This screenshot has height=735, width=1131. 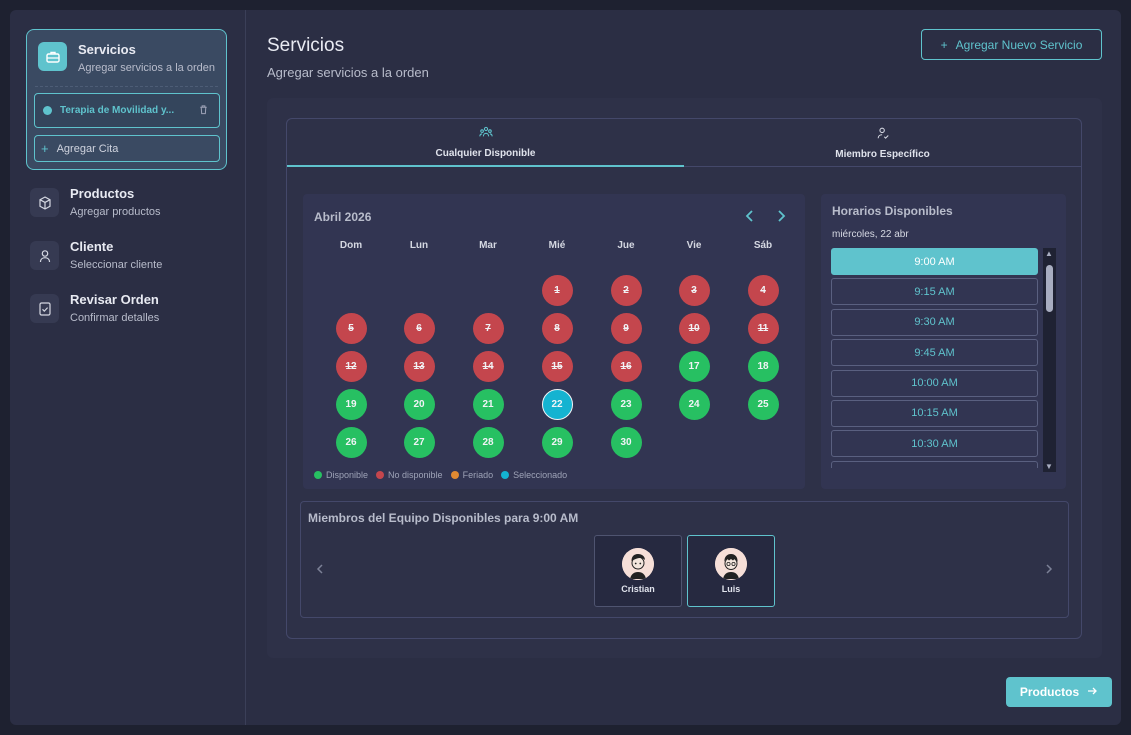 What do you see at coordinates (351, 442) in the screenshot?
I see `calendar-day: 26` at bounding box center [351, 442].